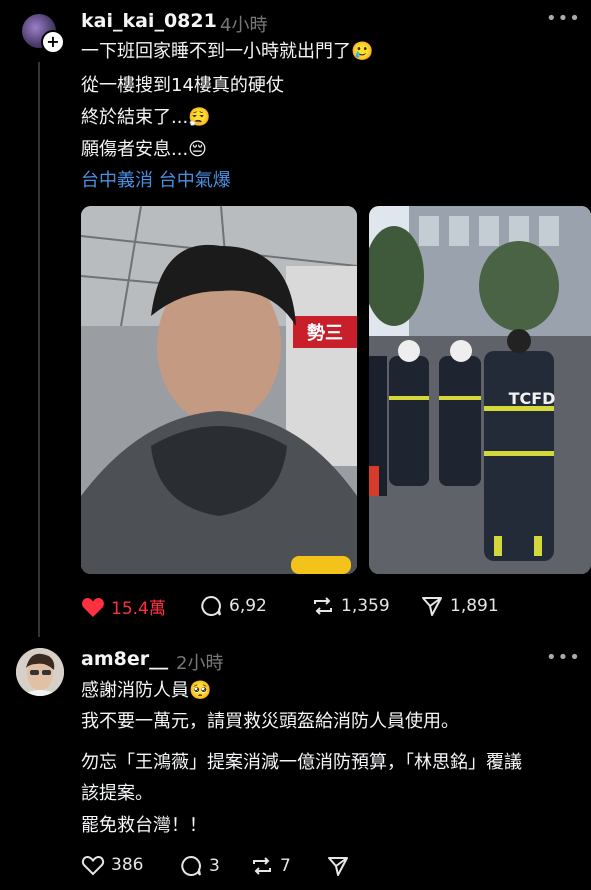  What do you see at coordinates (146, 117) in the screenshot?
I see `post-text-line-3: 終於結束了...😮‍💨` at bounding box center [146, 117].